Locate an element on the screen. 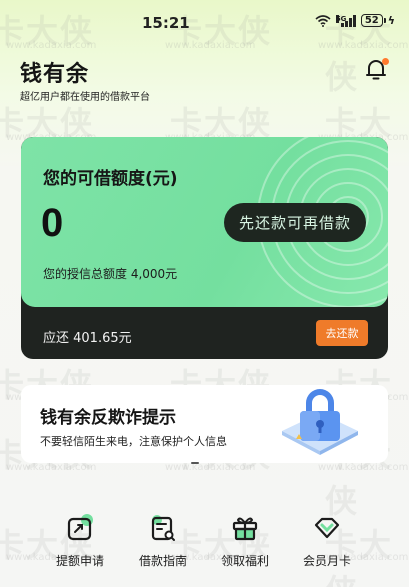 The height and width of the screenshot is (587, 409). app-subtitle: 超亿用户都在使用的借款平台 is located at coordinates (85, 97).